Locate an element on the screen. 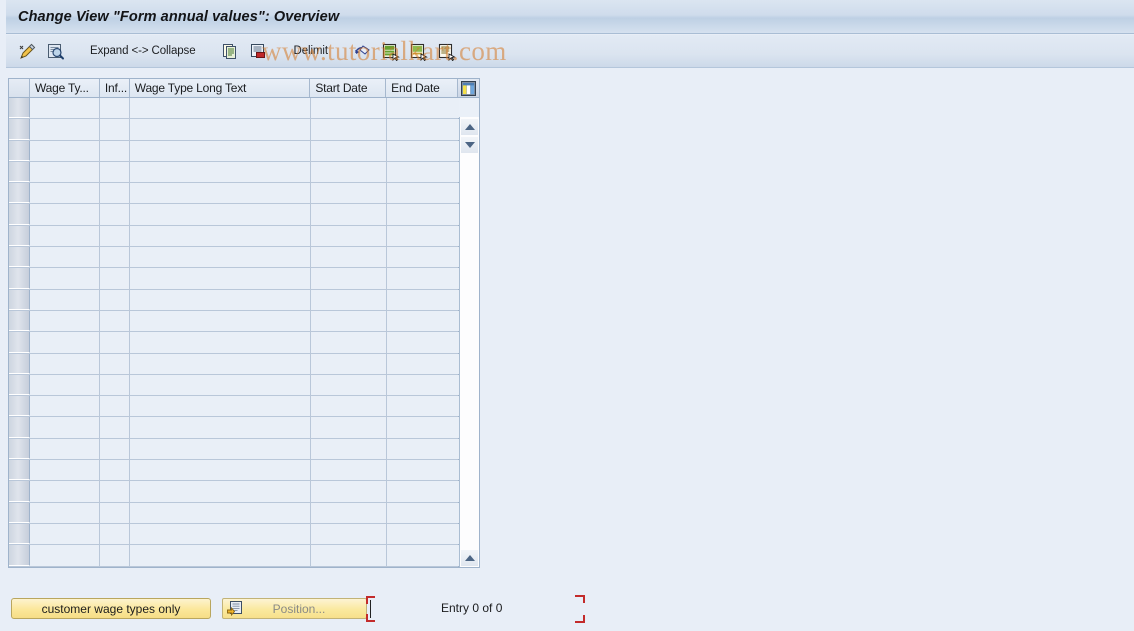 This screenshot has height=631, width=1134. scroll-up-arrow-icon is located at coordinates (469, 127).